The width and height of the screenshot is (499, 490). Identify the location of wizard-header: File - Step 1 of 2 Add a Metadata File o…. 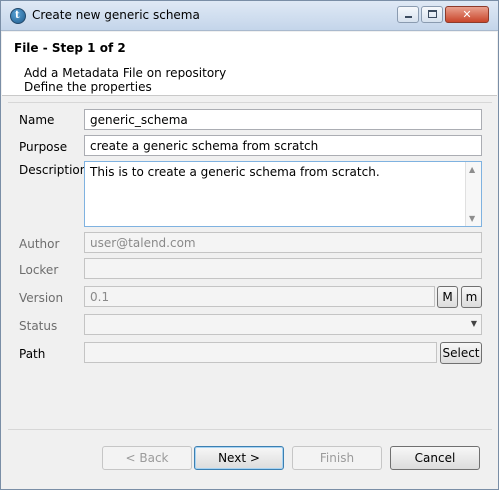
(249, 64).